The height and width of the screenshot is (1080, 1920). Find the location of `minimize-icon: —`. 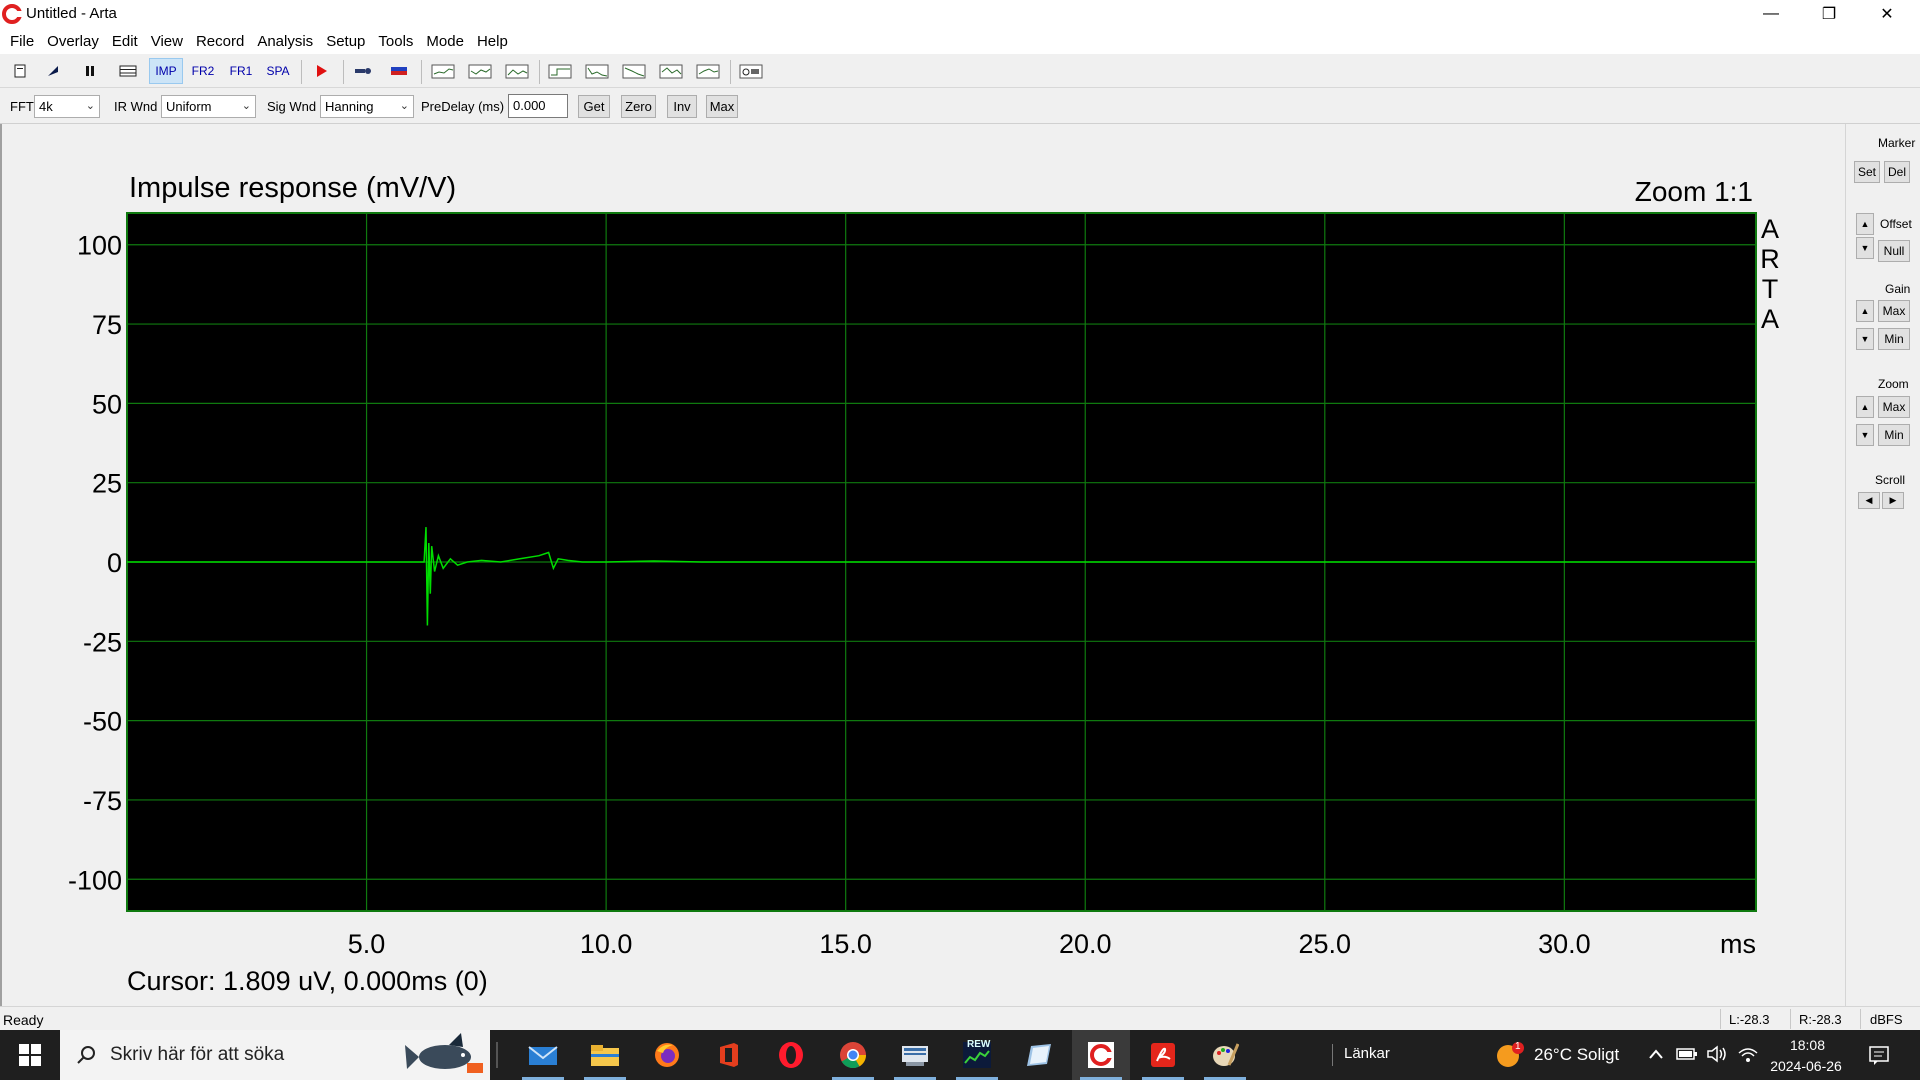

minimize-icon: — is located at coordinates (1771, 13).